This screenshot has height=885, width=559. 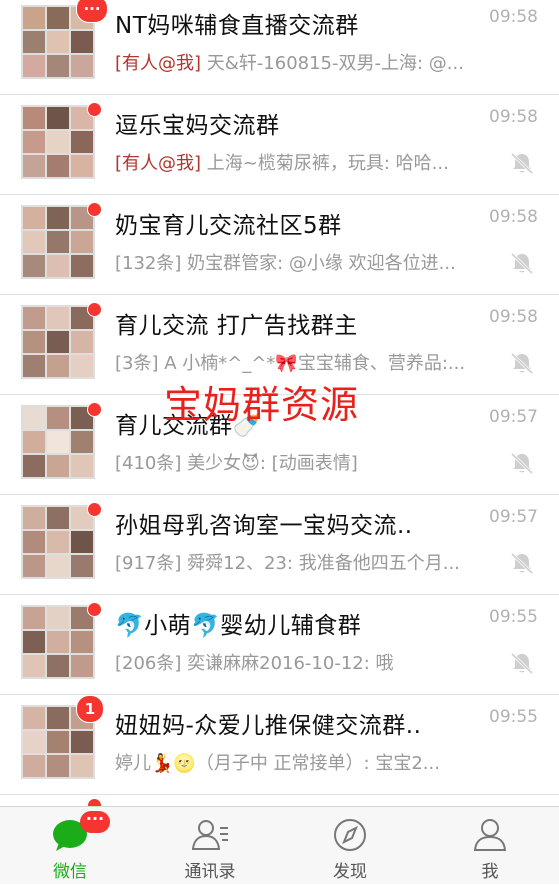 What do you see at coordinates (279, 800) in the screenshot?
I see `chat-row` at bounding box center [279, 800].